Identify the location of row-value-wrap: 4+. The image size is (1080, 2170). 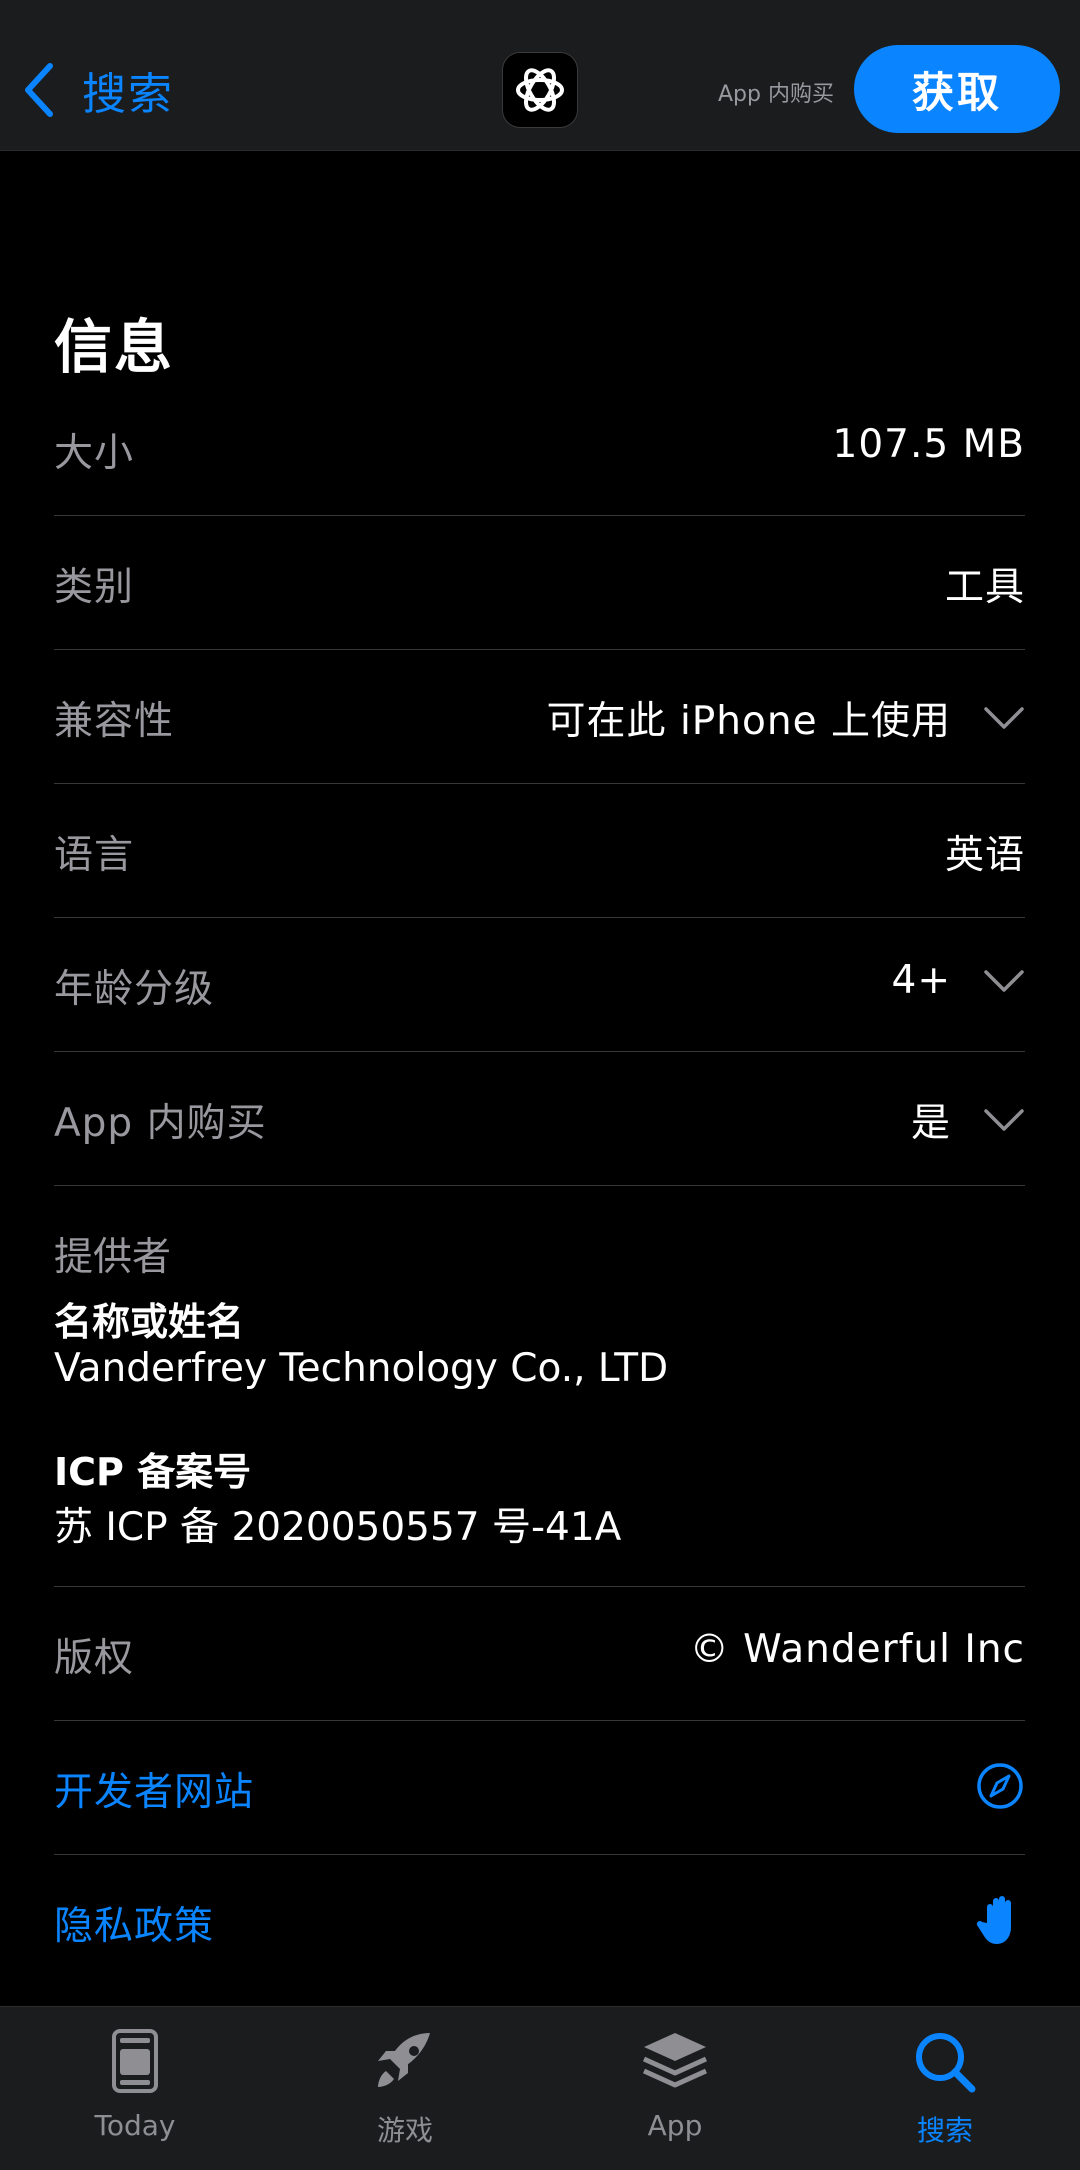
(959, 980).